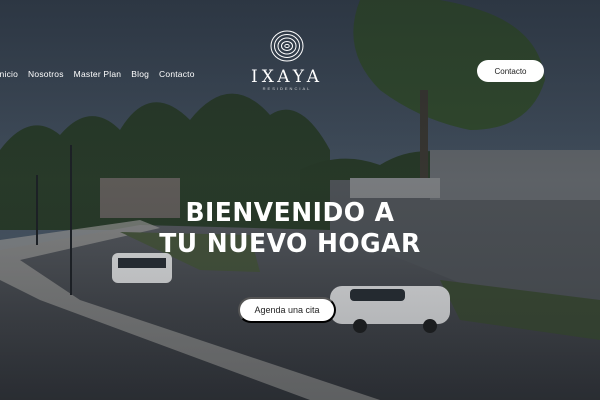 The height and width of the screenshot is (400, 600). What do you see at coordinates (46, 74) in the screenshot?
I see `nav-item-nosotros: Nosotros` at bounding box center [46, 74].